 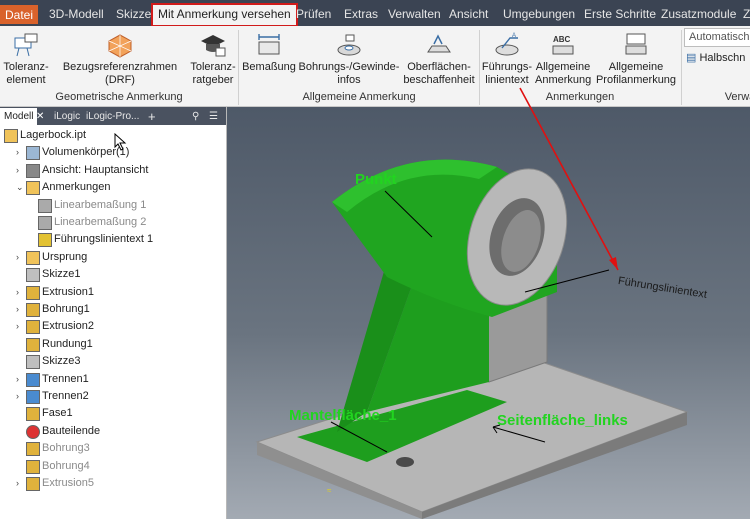 What do you see at coordinates (691, 58) in the screenshot?
I see `section-icon: ▤` at bounding box center [691, 58].